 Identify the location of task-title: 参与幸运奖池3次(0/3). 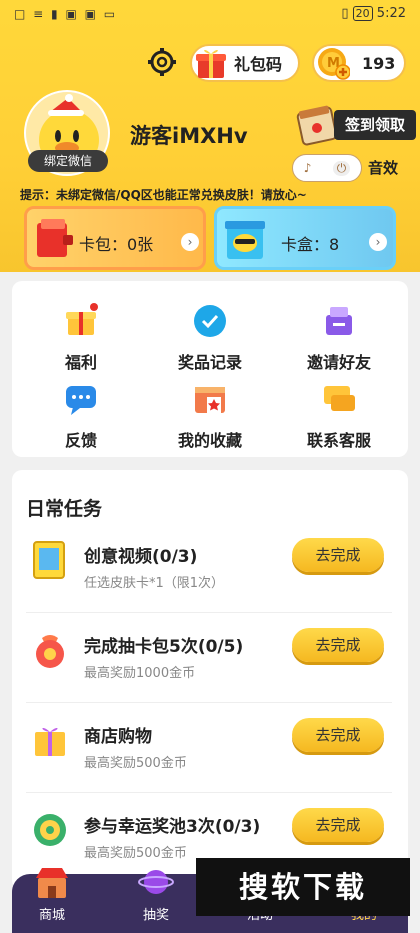
(172, 827).